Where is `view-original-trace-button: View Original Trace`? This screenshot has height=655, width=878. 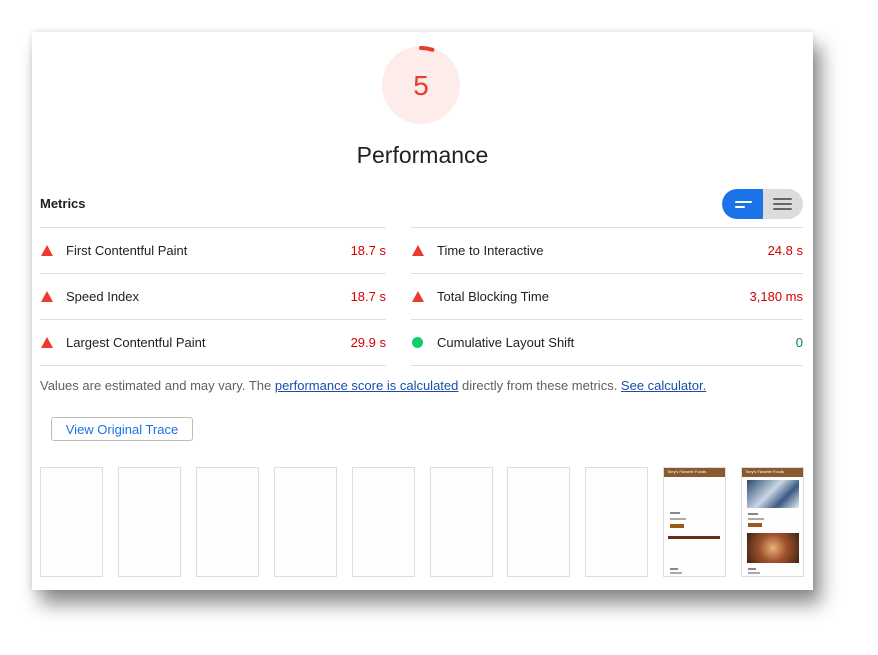
view-original-trace-button: View Original Trace is located at coordinates (122, 429).